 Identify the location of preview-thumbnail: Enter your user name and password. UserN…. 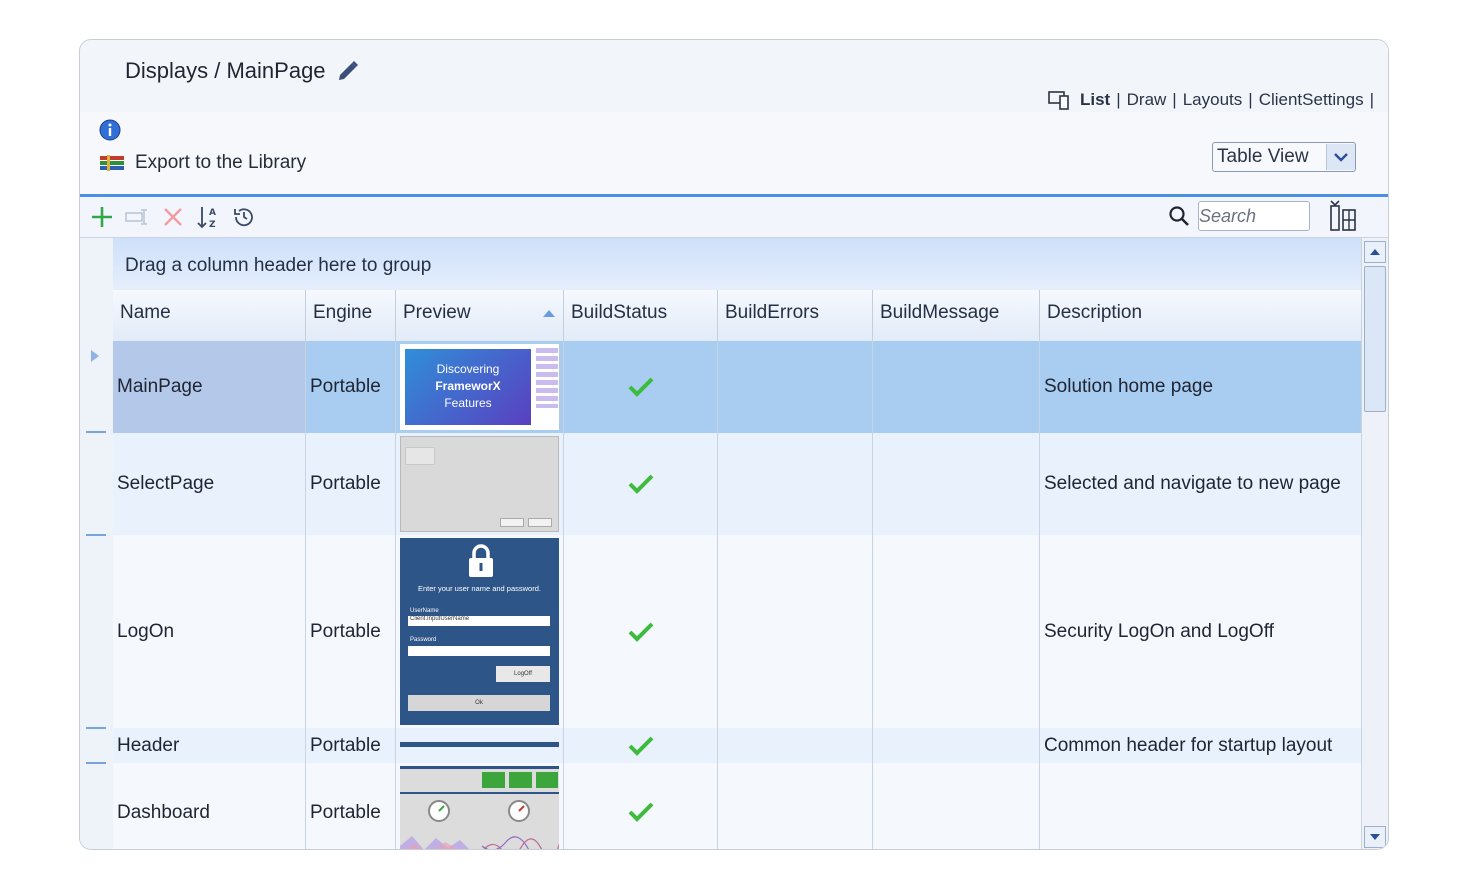
(479, 631).